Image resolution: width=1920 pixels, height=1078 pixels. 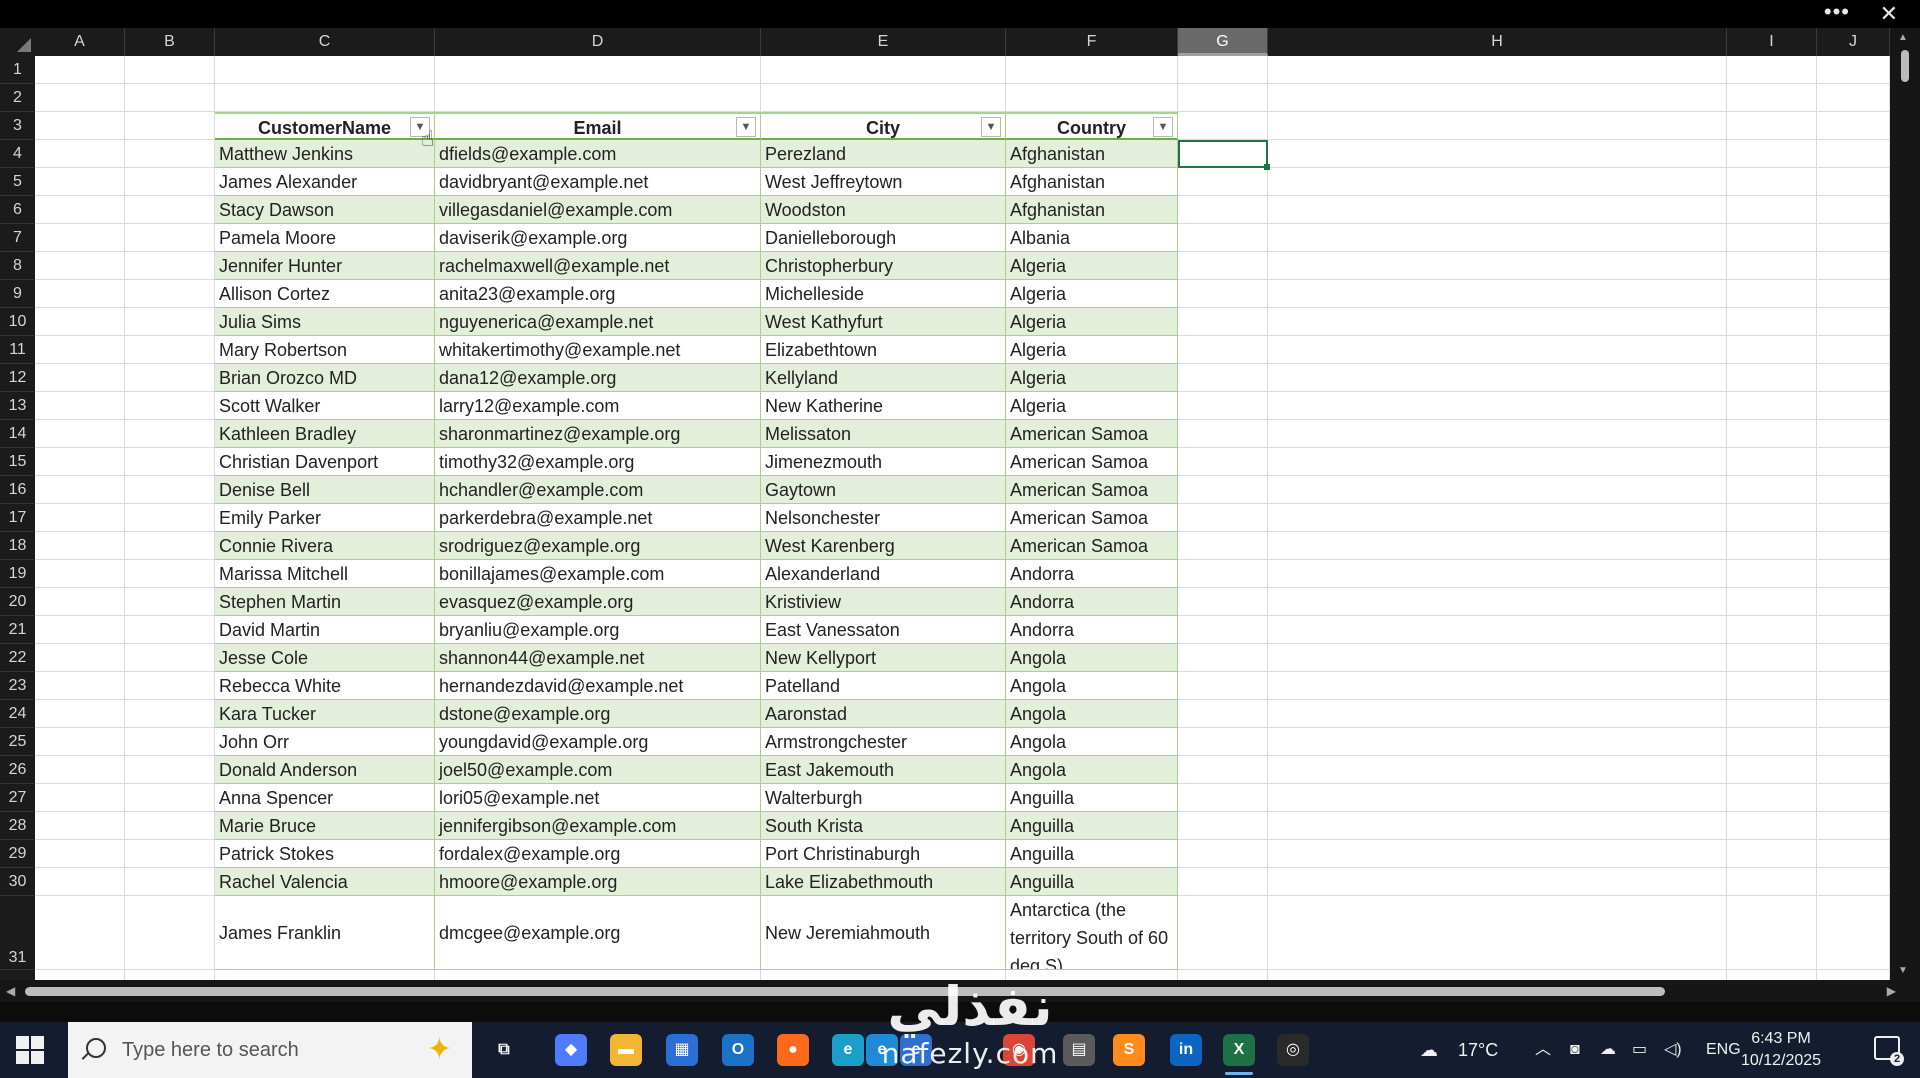 I want to click on table-cell-customername: Julia Sims, so click(x=325, y=322).